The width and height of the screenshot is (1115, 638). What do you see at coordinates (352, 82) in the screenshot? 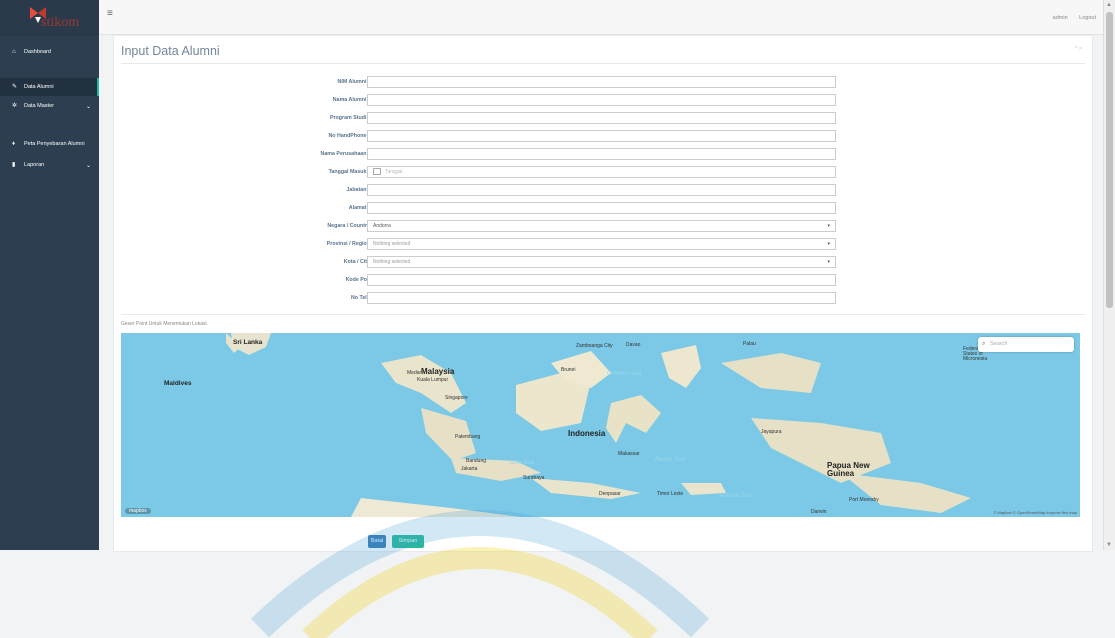
I see `form-label-text: NIM Alumni` at bounding box center [352, 82].